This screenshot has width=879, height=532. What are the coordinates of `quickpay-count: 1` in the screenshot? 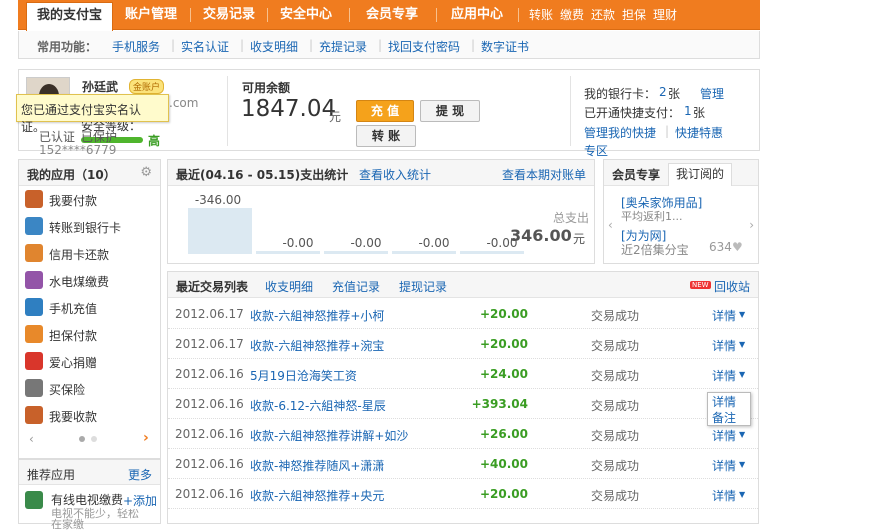 It's located at (688, 111).